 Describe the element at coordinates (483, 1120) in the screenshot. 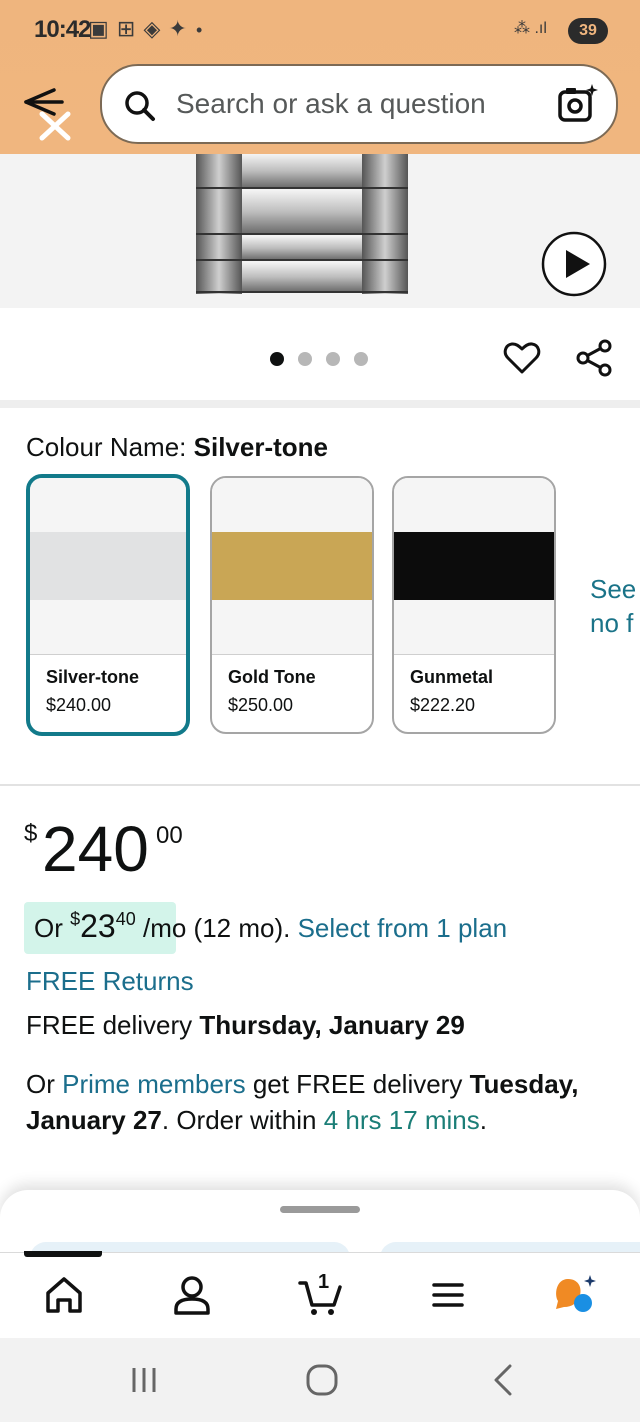

I see `prime-end: .` at that location.